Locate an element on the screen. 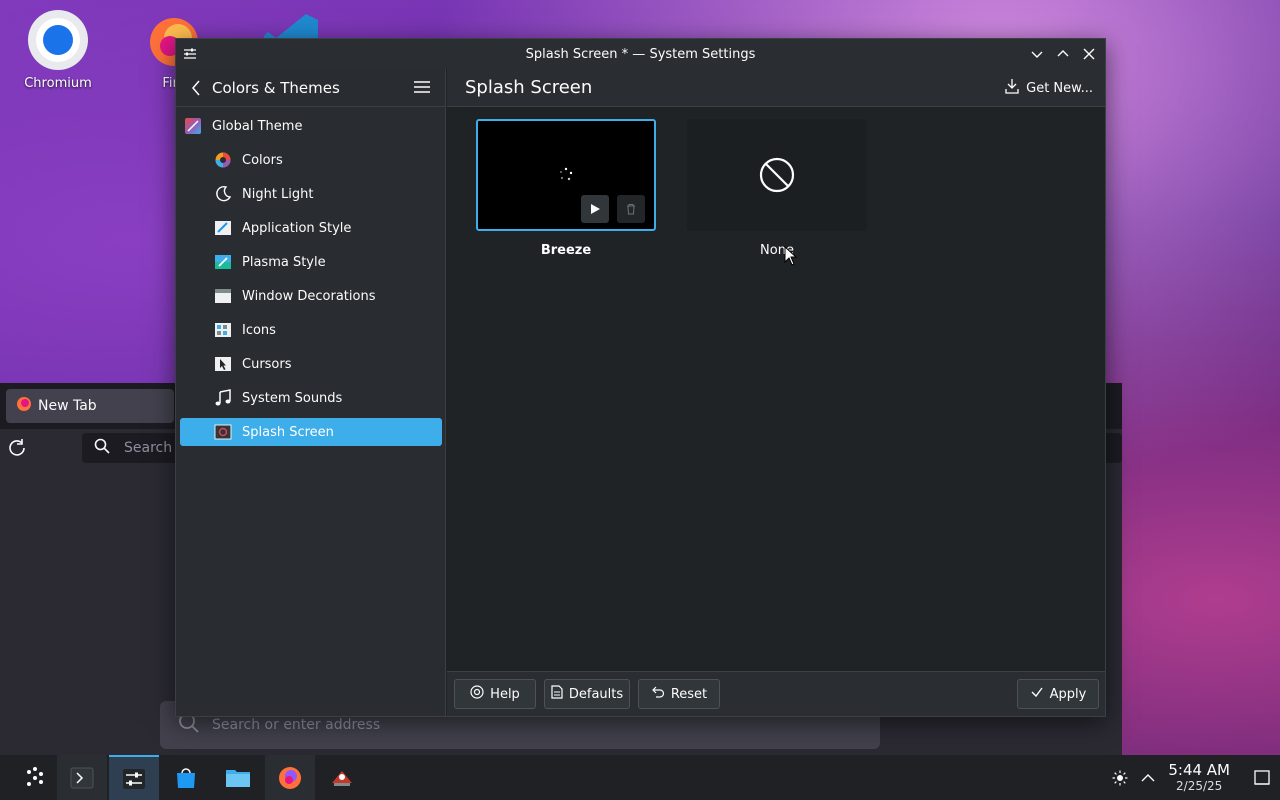  help-button: Help is located at coordinates (495, 694).